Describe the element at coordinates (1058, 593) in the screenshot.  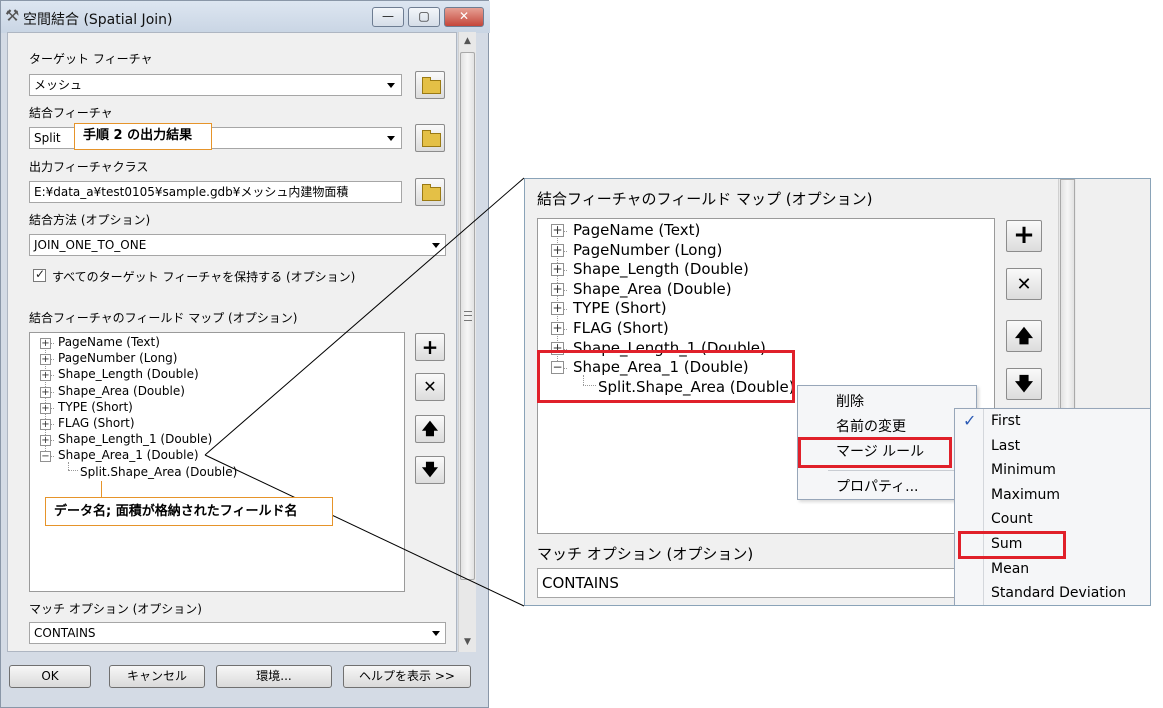
I see `merge-rule-item: Standard Deviation` at that location.